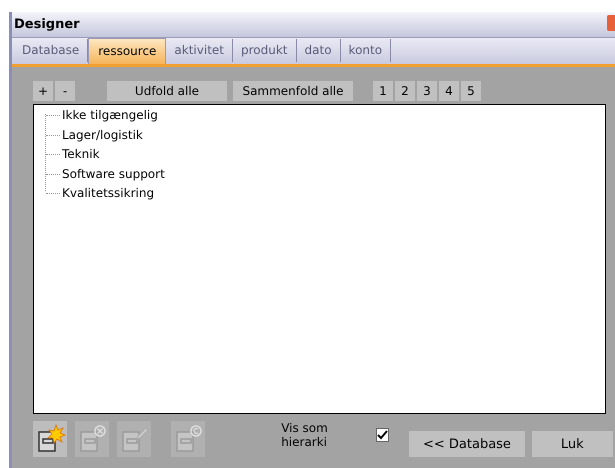 This screenshot has width=615, height=468. What do you see at coordinates (127, 51) in the screenshot?
I see `tab: ressource` at bounding box center [127, 51].